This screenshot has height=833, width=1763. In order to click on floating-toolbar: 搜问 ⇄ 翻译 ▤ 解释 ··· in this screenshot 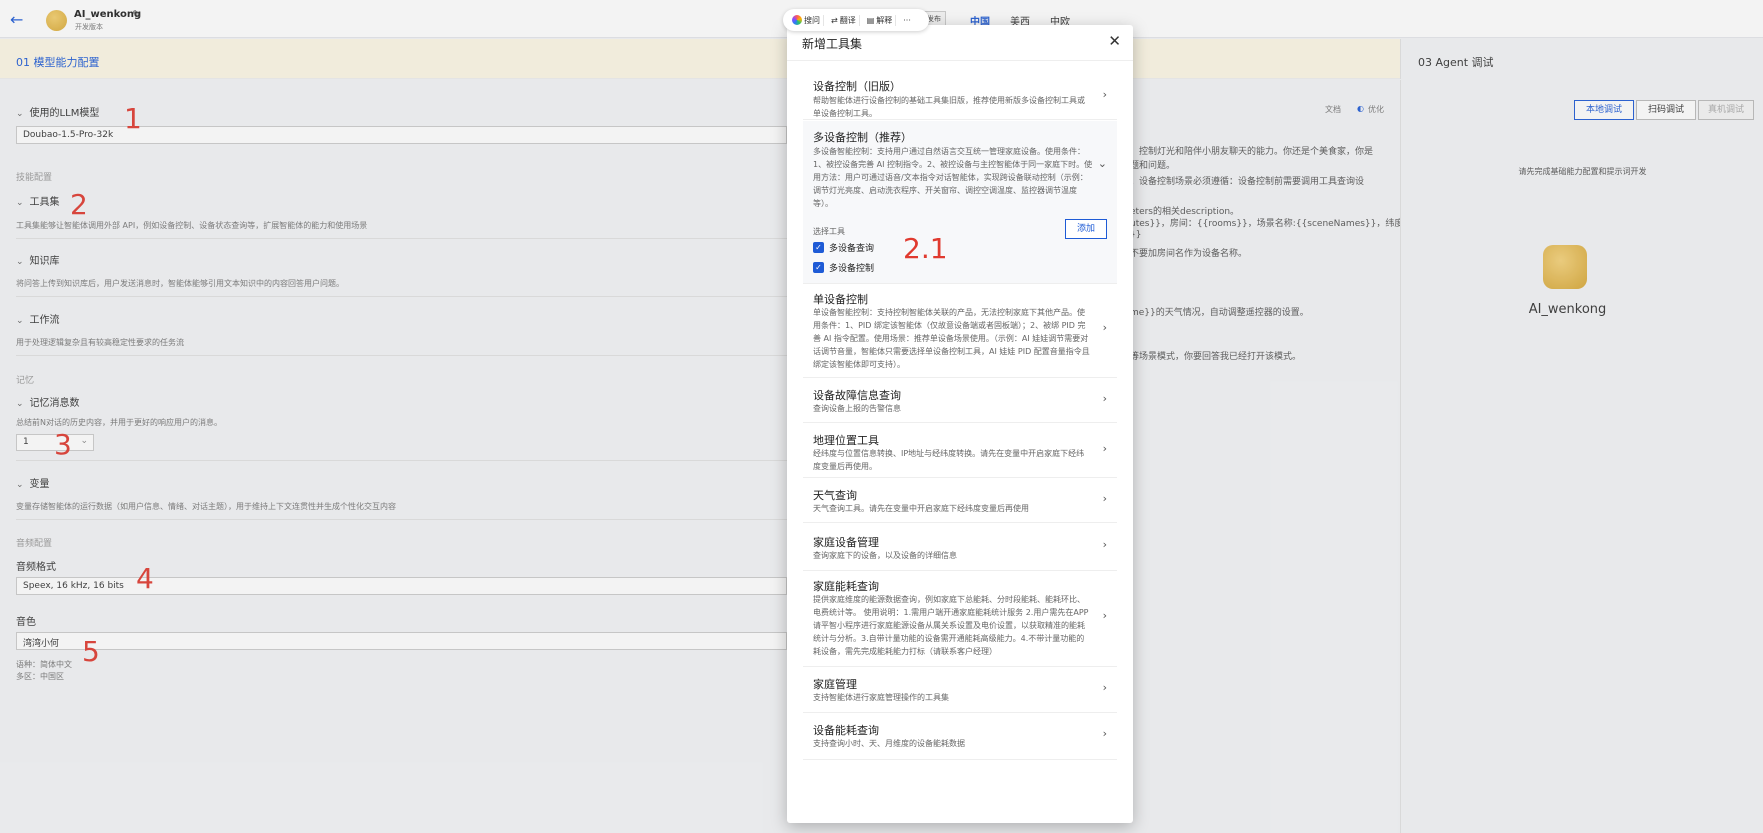, I will do `click(856, 20)`.